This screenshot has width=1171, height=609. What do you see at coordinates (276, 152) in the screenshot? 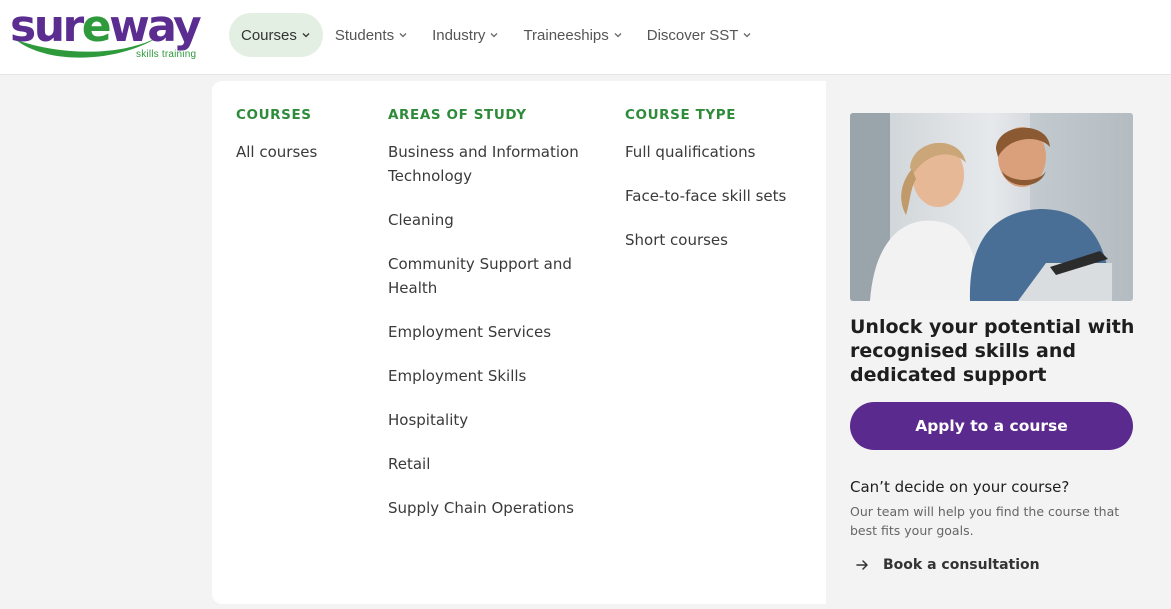
I see `link-all-courses: All courses` at bounding box center [276, 152].